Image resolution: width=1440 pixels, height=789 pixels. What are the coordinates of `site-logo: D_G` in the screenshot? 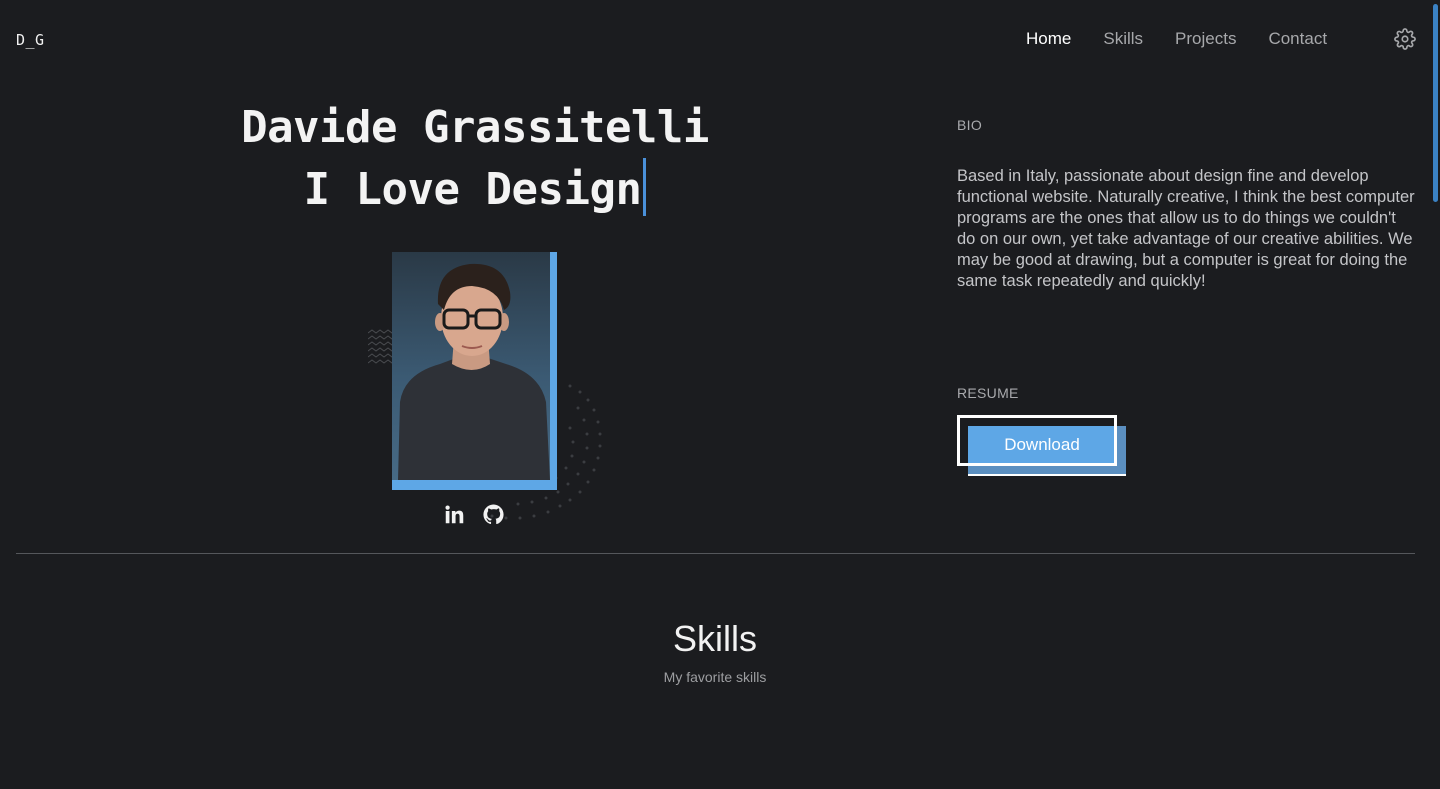 It's located at (30, 40).